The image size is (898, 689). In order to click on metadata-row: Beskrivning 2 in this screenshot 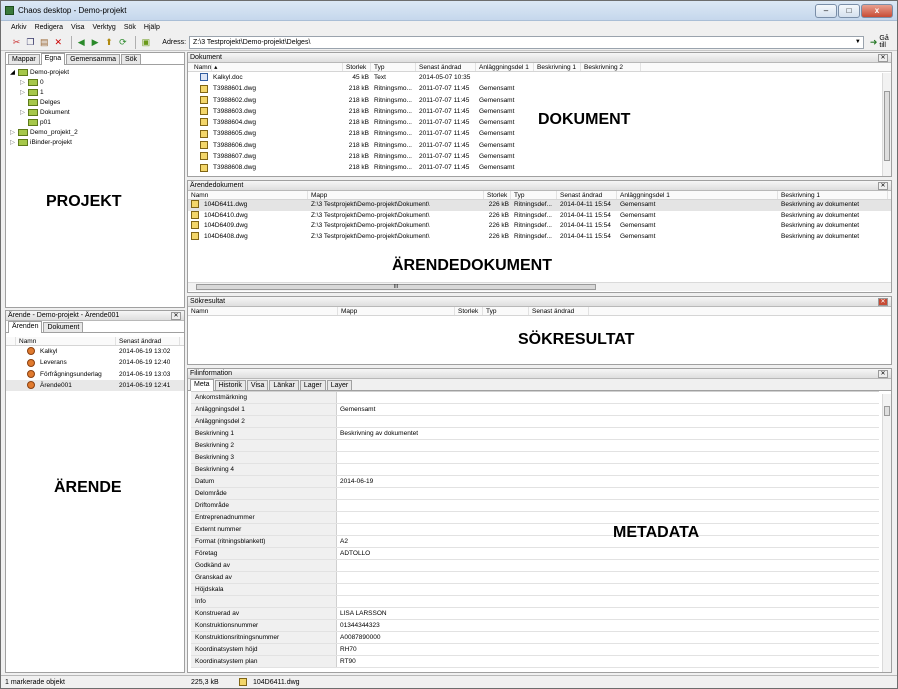, I will do `click(535, 446)`.